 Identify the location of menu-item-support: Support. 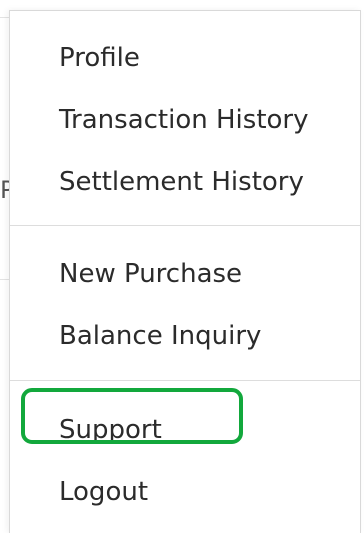
(185, 430).